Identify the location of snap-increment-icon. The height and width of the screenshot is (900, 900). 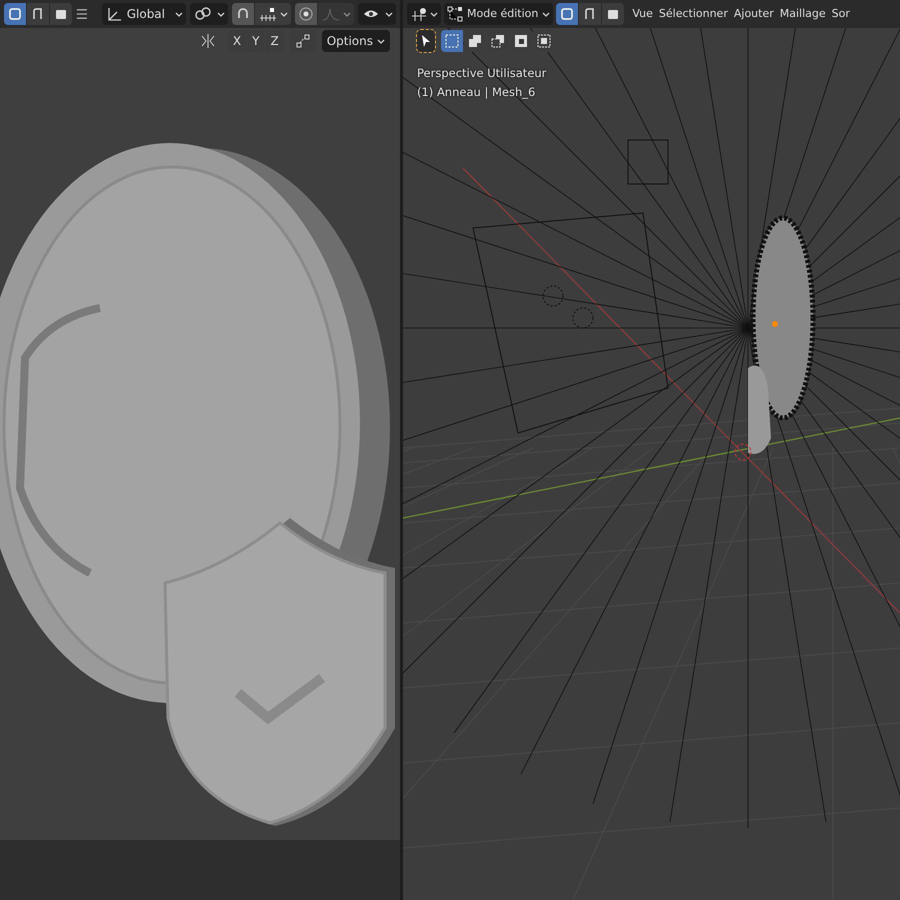
(267, 14).